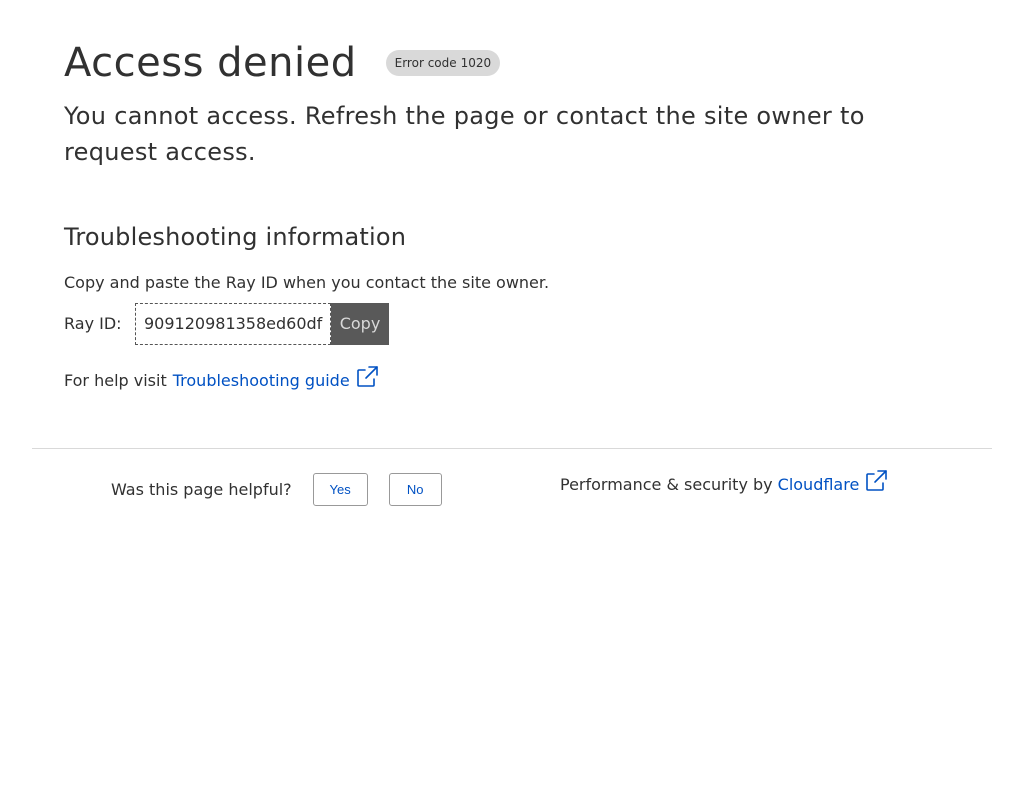 The image size is (1024, 792). I want to click on copy-ray-id-button: Copy, so click(360, 324).